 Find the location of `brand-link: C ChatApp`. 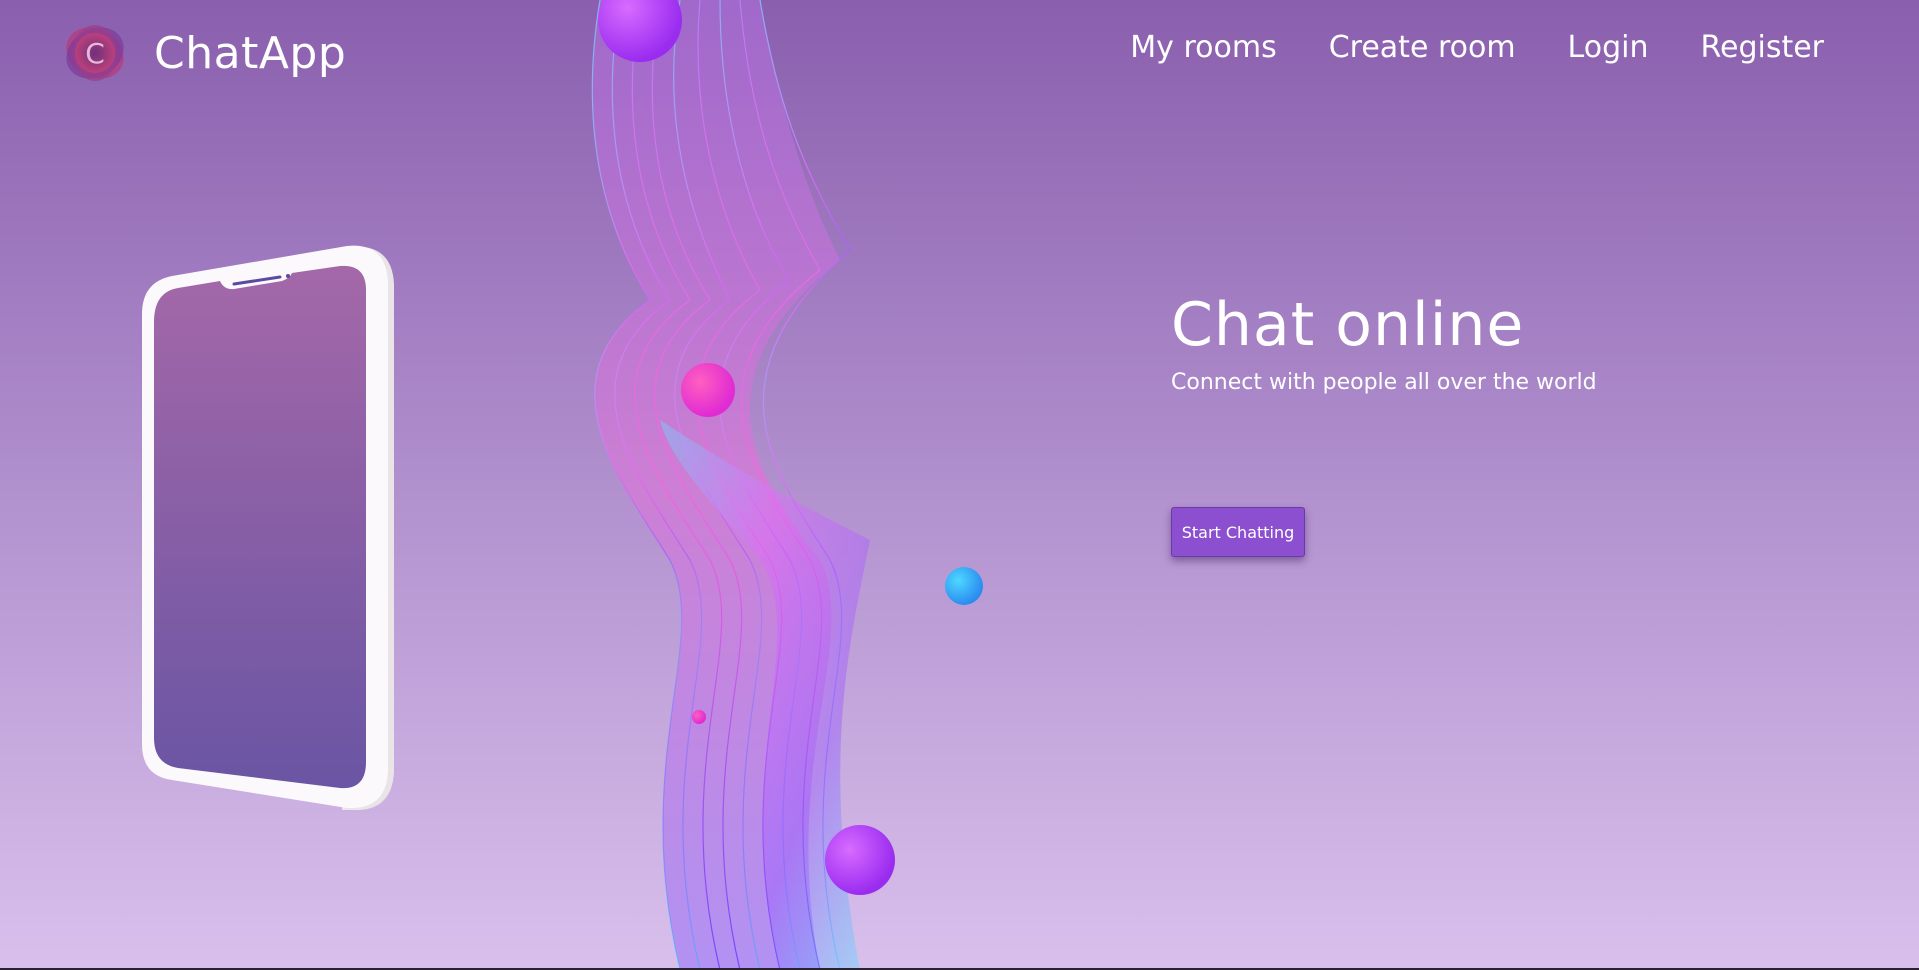

brand-link: C ChatApp is located at coordinates (204, 53).